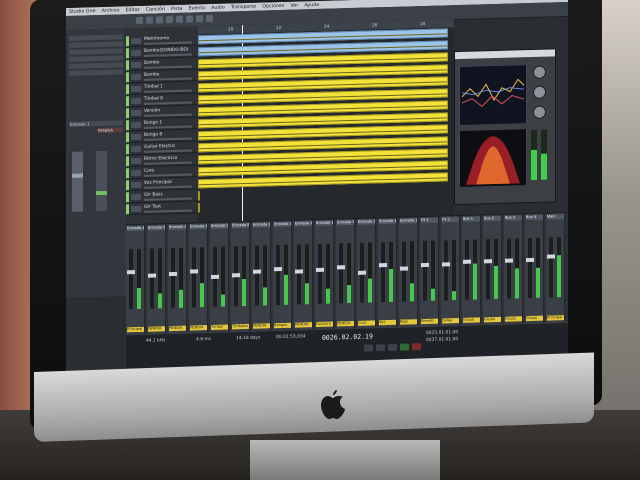  I want to click on track-header: Gtr Bass, so click(162, 197).